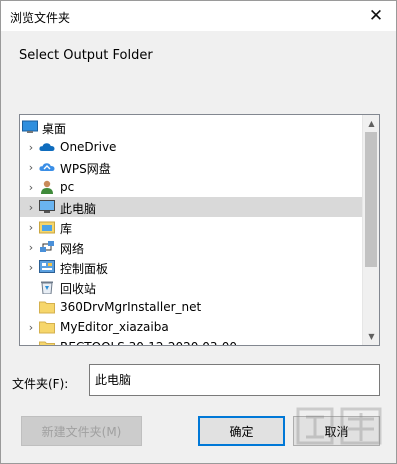 This screenshot has height=464, width=397. What do you see at coordinates (191, 187) in the screenshot?
I see `tree-item: › pc` at bounding box center [191, 187].